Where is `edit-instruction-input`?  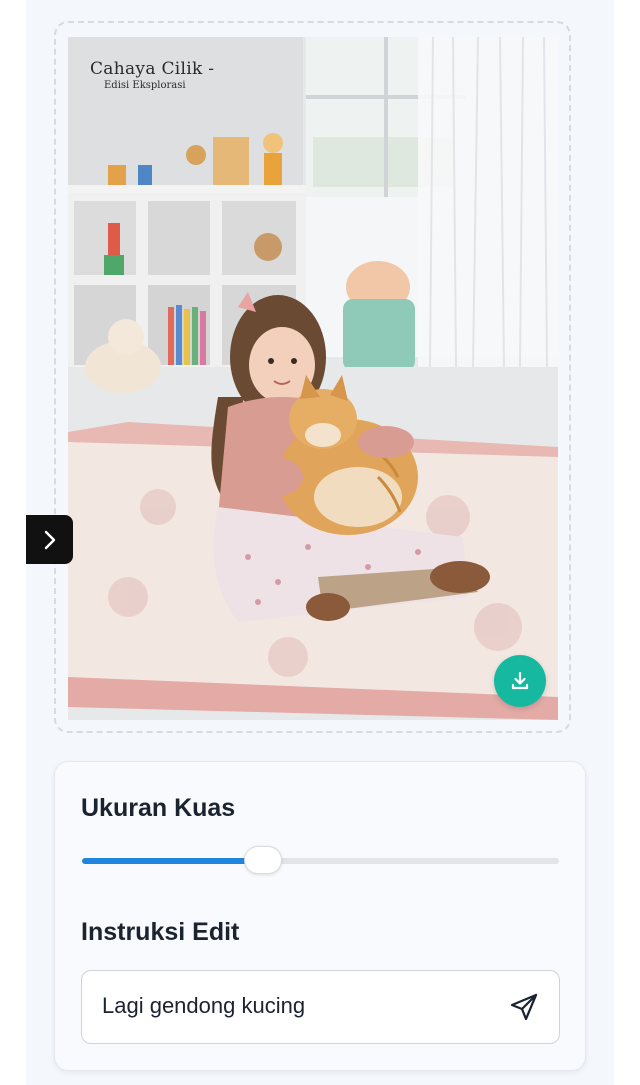 edit-instruction-input is located at coordinates (297, 1006).